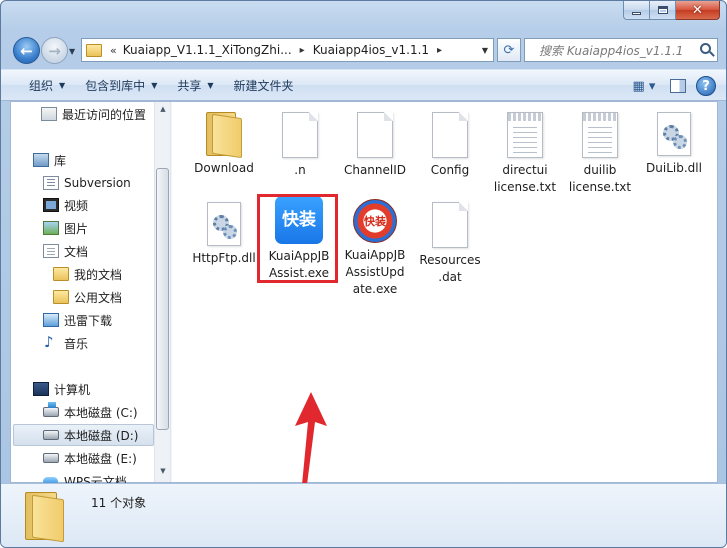 The image size is (727, 548). I want to click on file-name: .n, so click(300, 170).